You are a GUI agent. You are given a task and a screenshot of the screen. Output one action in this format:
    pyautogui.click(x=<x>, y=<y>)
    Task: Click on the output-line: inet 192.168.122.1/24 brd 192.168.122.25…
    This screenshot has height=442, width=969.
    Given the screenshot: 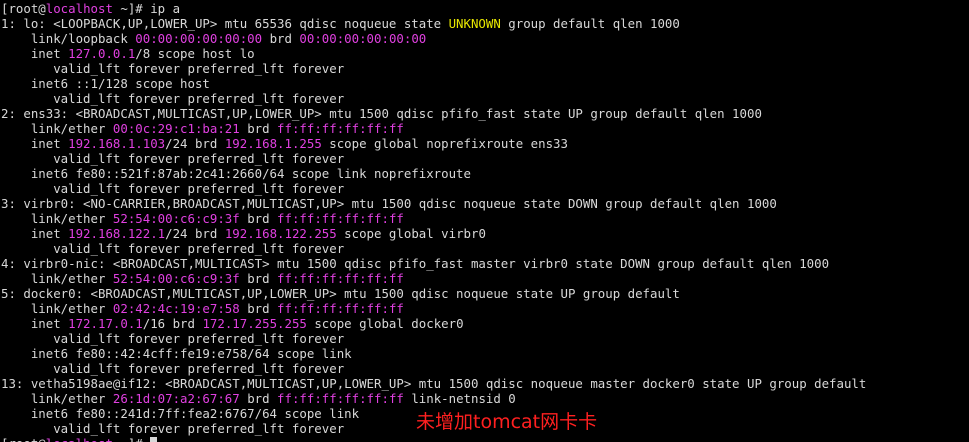 What is the action you would take?
    pyautogui.click(x=485, y=233)
    